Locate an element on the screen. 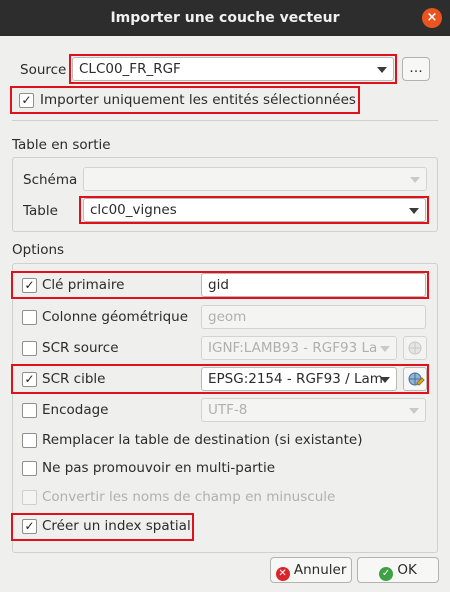  schema-combo is located at coordinates (255, 179).